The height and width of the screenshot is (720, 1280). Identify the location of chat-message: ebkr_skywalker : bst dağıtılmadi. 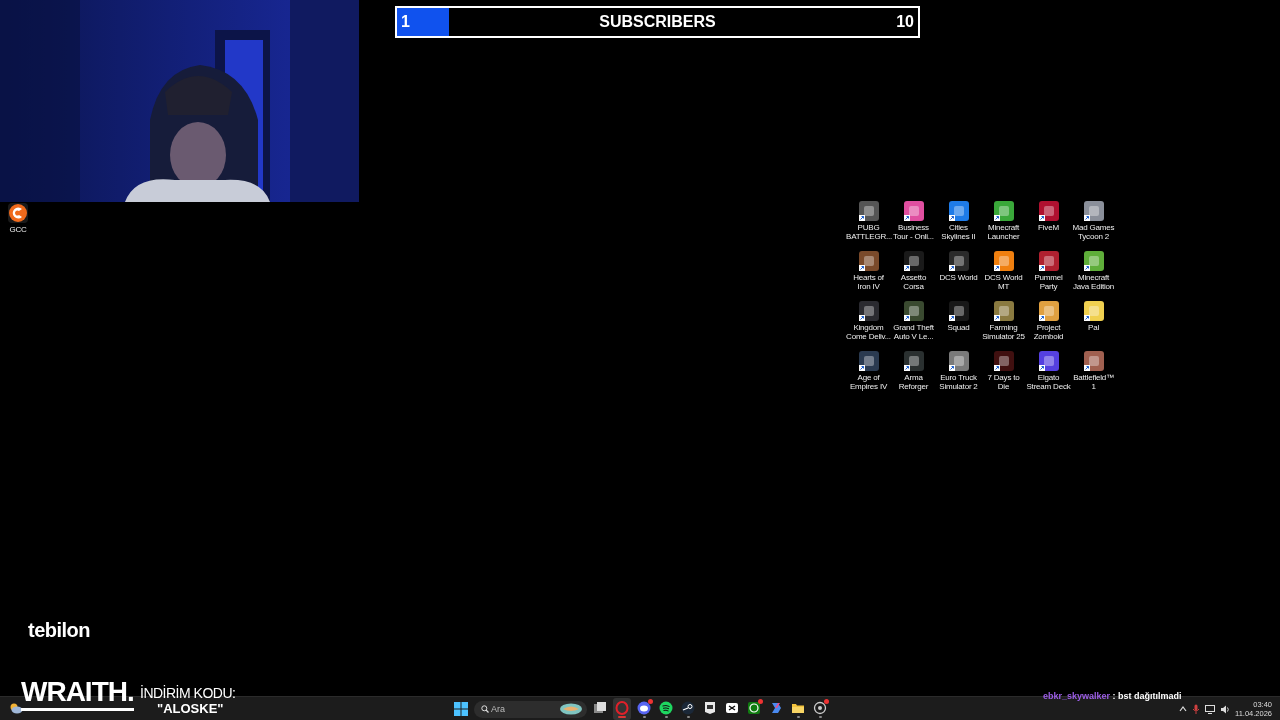
(1112, 696).